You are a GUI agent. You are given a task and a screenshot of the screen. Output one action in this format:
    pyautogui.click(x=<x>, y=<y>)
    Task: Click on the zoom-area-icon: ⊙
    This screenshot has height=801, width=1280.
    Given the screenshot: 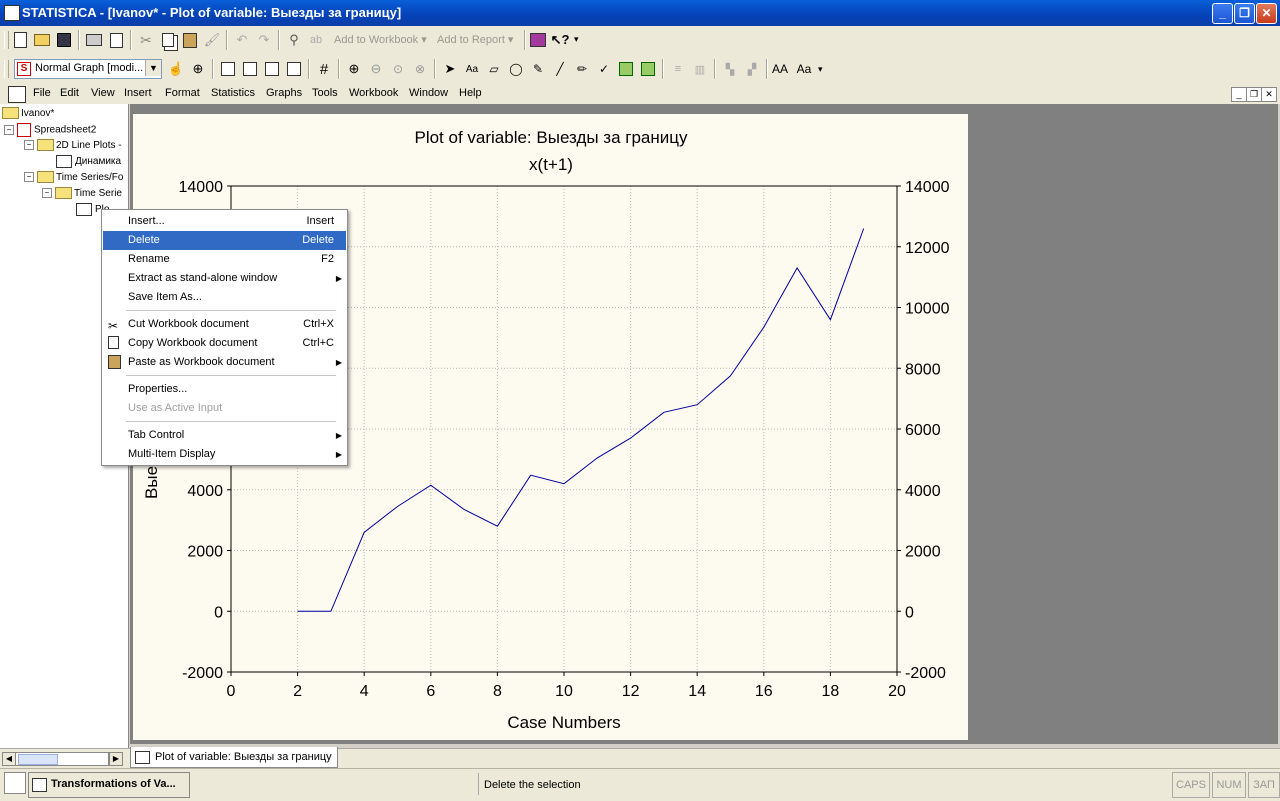 What is the action you would take?
    pyautogui.click(x=398, y=69)
    